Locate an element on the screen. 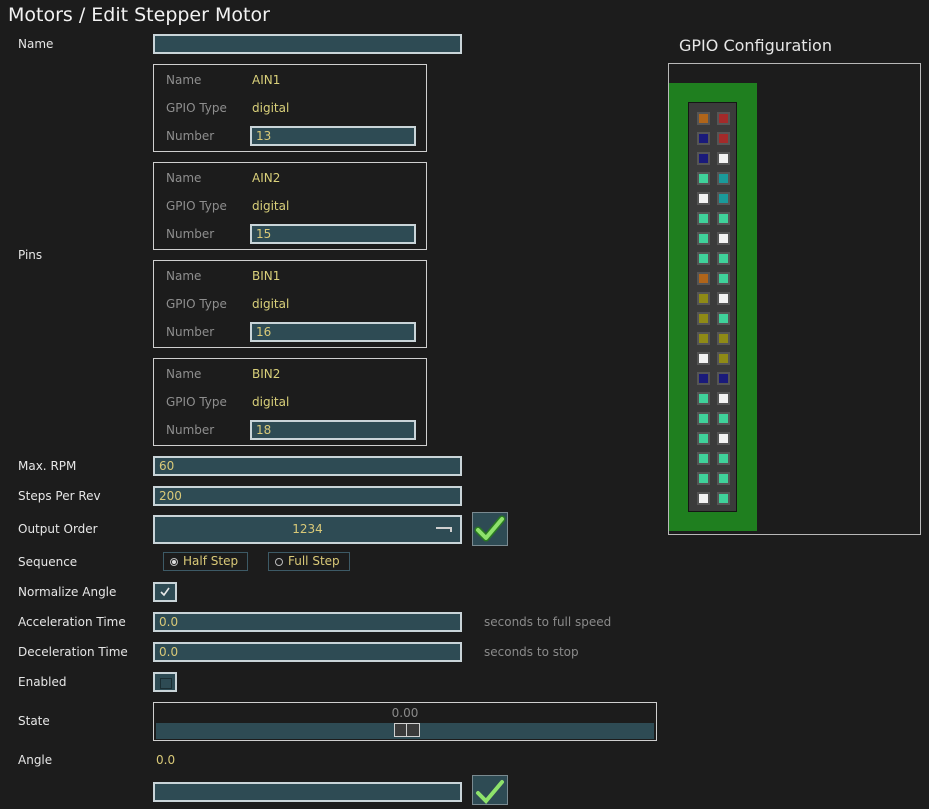 The image size is (929, 809). pin-name-value: BIN2 is located at coordinates (266, 374).